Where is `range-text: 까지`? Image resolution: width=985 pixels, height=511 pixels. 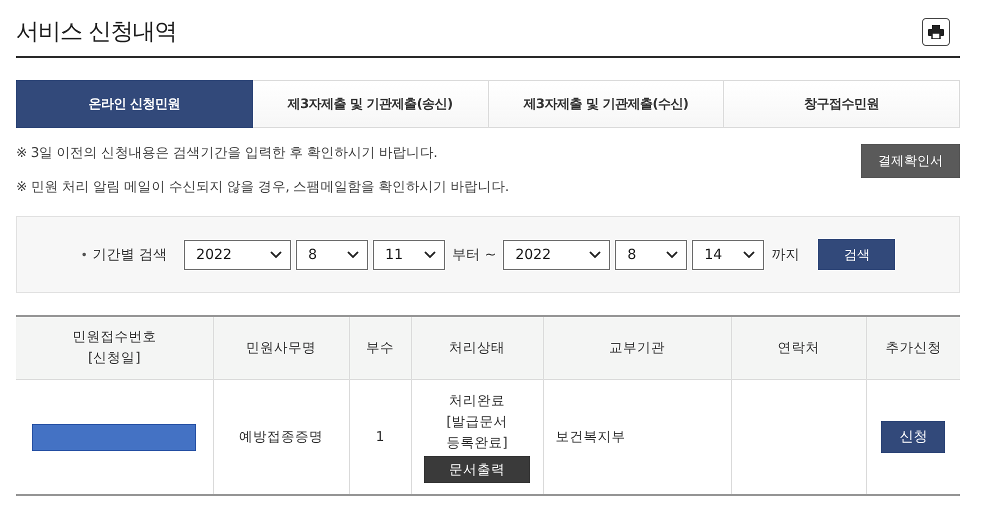 range-text: 까지 is located at coordinates (785, 255).